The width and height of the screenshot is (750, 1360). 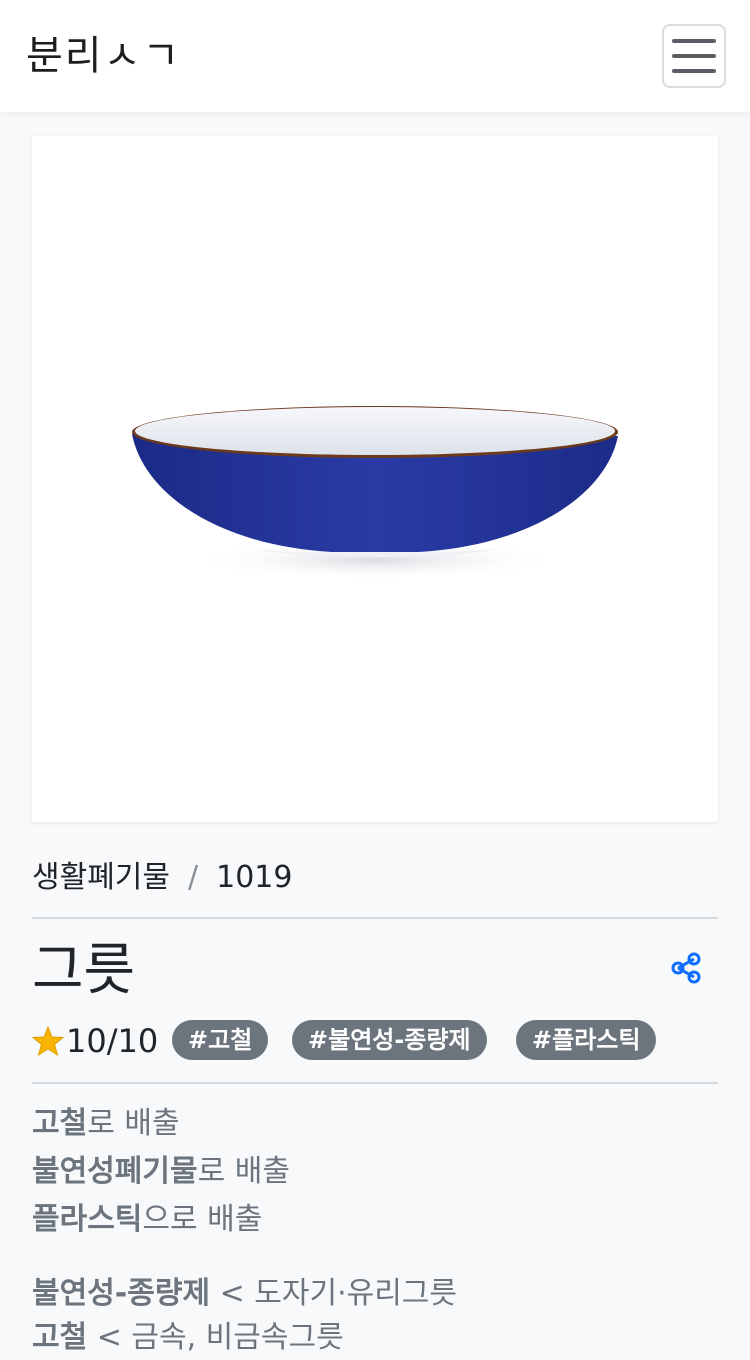 I want to click on breadcrumb: 생활폐기물 / 1019, so click(x=162, y=878).